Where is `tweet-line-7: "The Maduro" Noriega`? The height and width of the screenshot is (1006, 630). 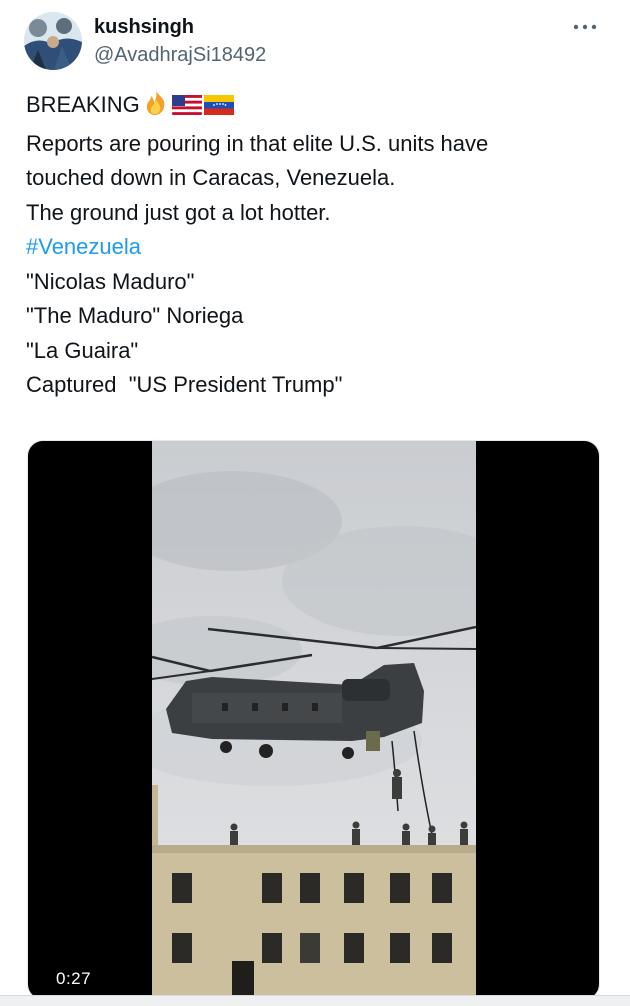 tweet-line-7: "The Maduro" Noriega is located at coordinates (135, 315).